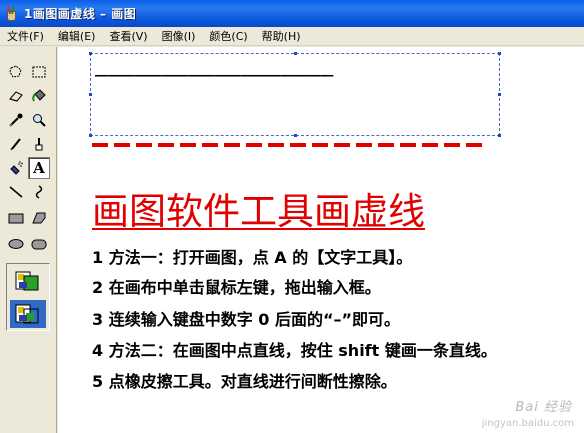  I want to click on ellipse-tool, so click(16, 244).